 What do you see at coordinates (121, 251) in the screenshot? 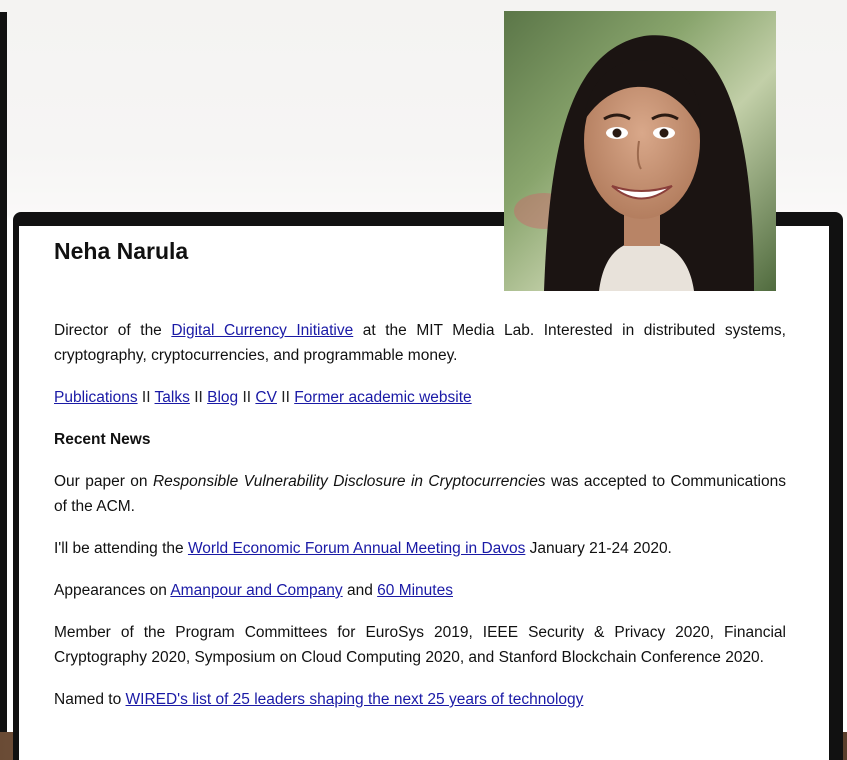
I see `page-title: Neha Narula` at bounding box center [121, 251].